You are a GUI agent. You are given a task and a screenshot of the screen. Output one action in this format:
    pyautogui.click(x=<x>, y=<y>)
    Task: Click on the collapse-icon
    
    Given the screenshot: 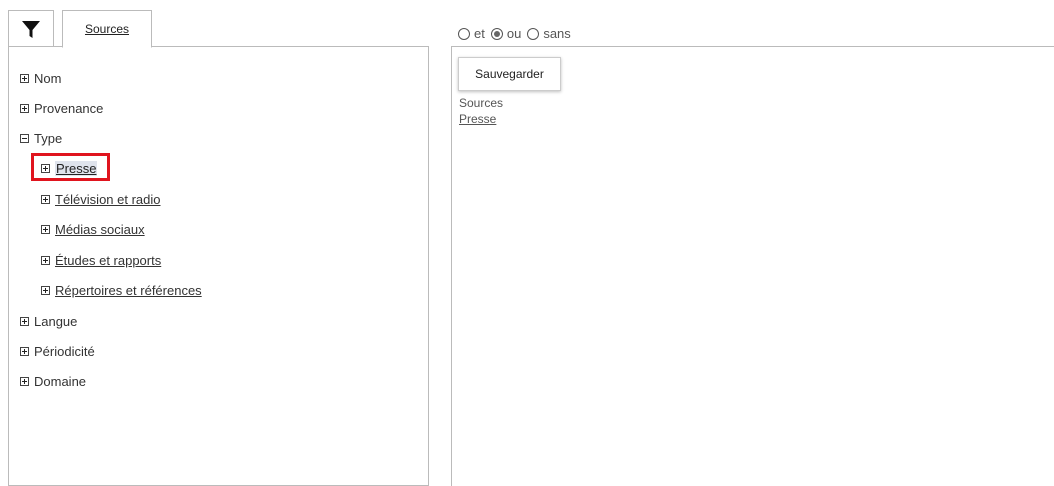 What is the action you would take?
    pyautogui.click(x=24, y=138)
    